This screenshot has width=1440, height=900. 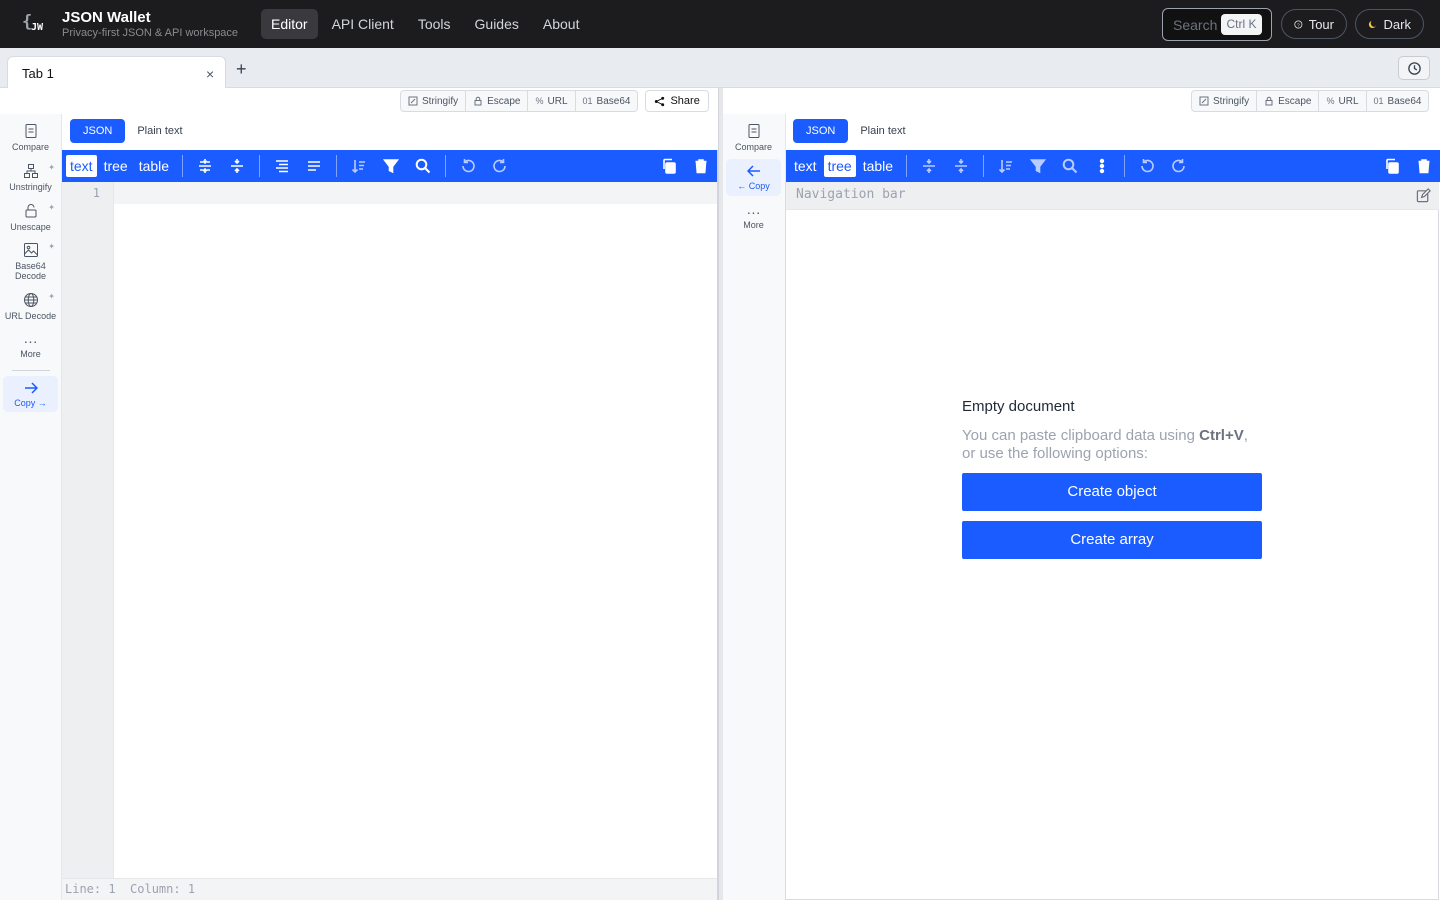 What do you see at coordinates (88, 530) in the screenshot?
I see `line-number-gutter: 1` at bounding box center [88, 530].